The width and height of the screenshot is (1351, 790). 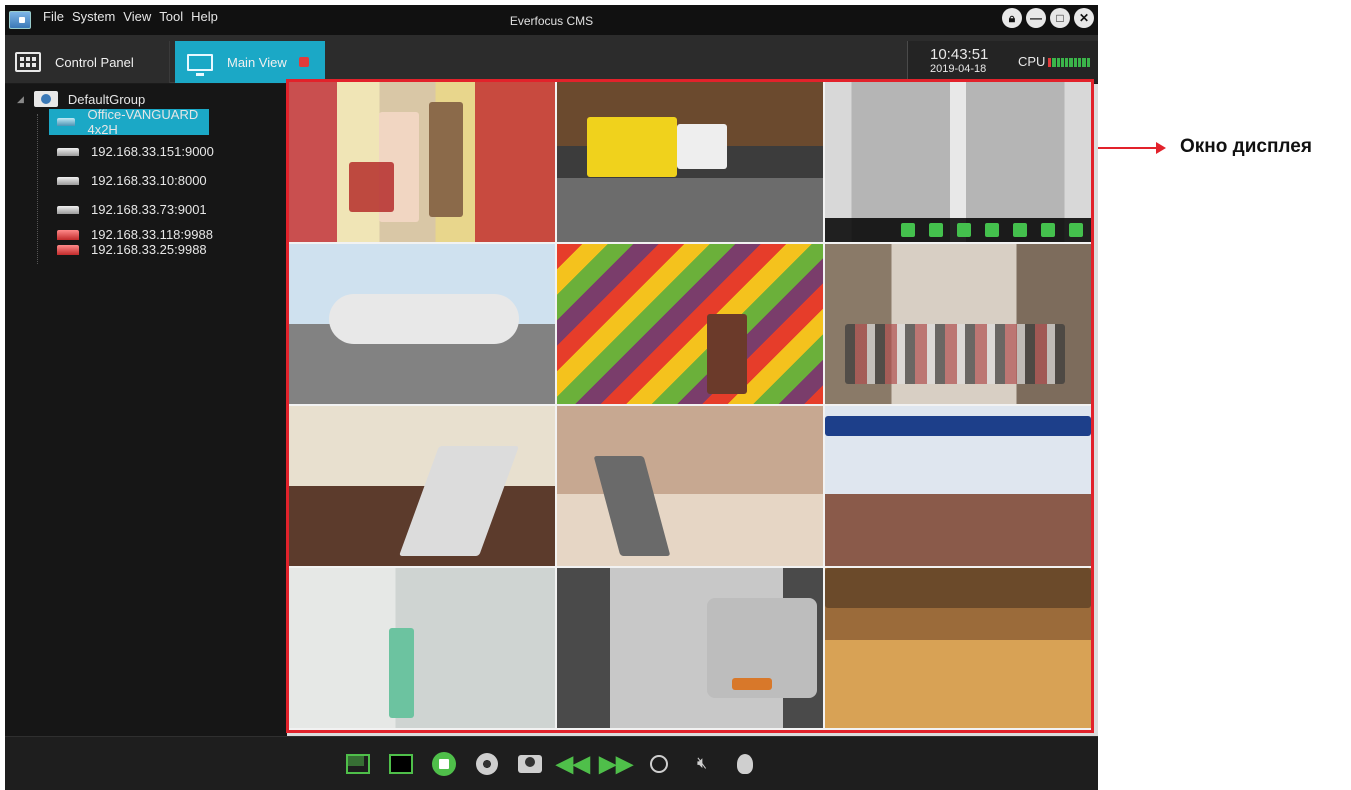 I want to click on device-label: 192.168.33.10:8000, so click(x=149, y=180).